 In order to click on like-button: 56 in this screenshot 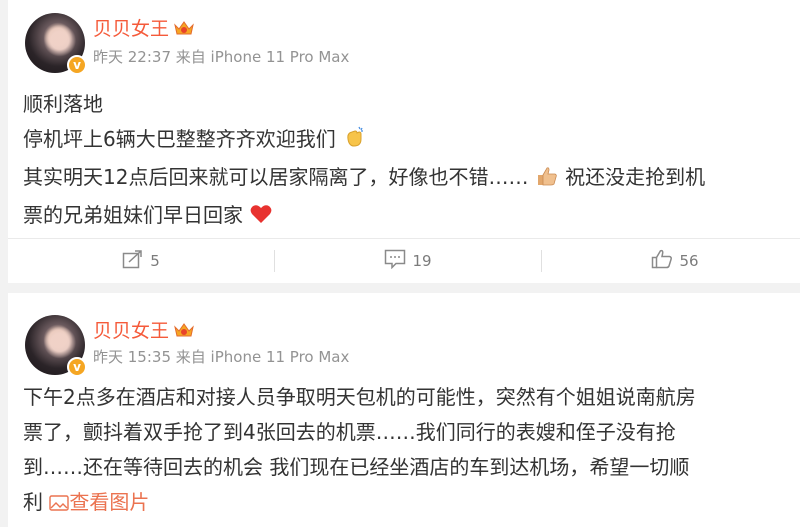, I will do `click(671, 261)`.